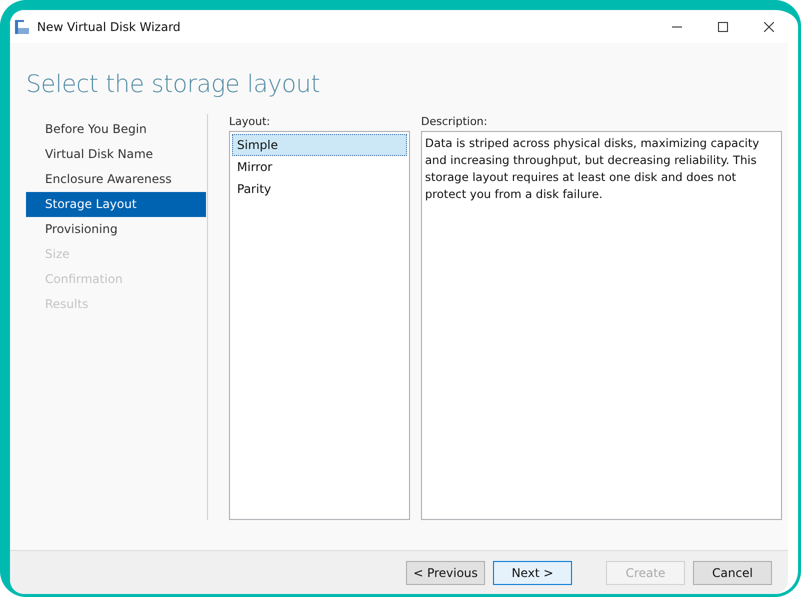 The width and height of the screenshot is (801, 597). Describe the element at coordinates (116, 229) in the screenshot. I see `wizard-step: Provisioning` at that location.